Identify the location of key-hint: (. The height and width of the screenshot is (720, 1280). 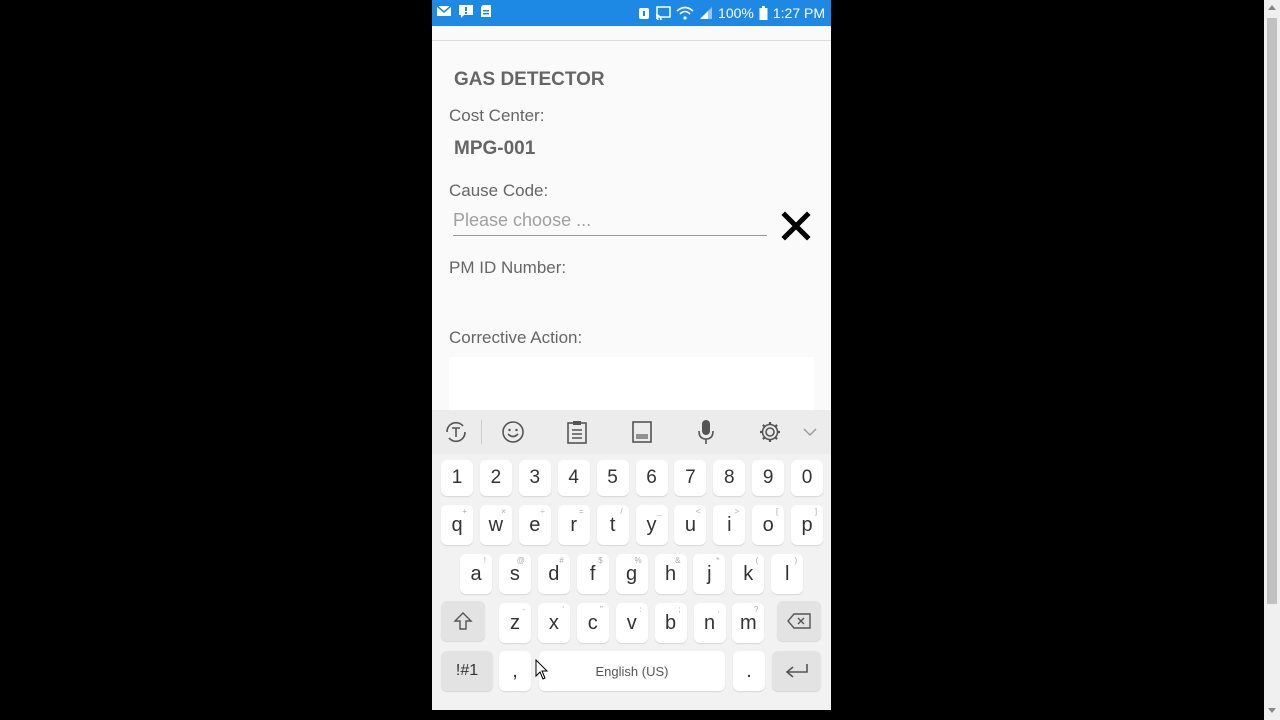
(757, 560).